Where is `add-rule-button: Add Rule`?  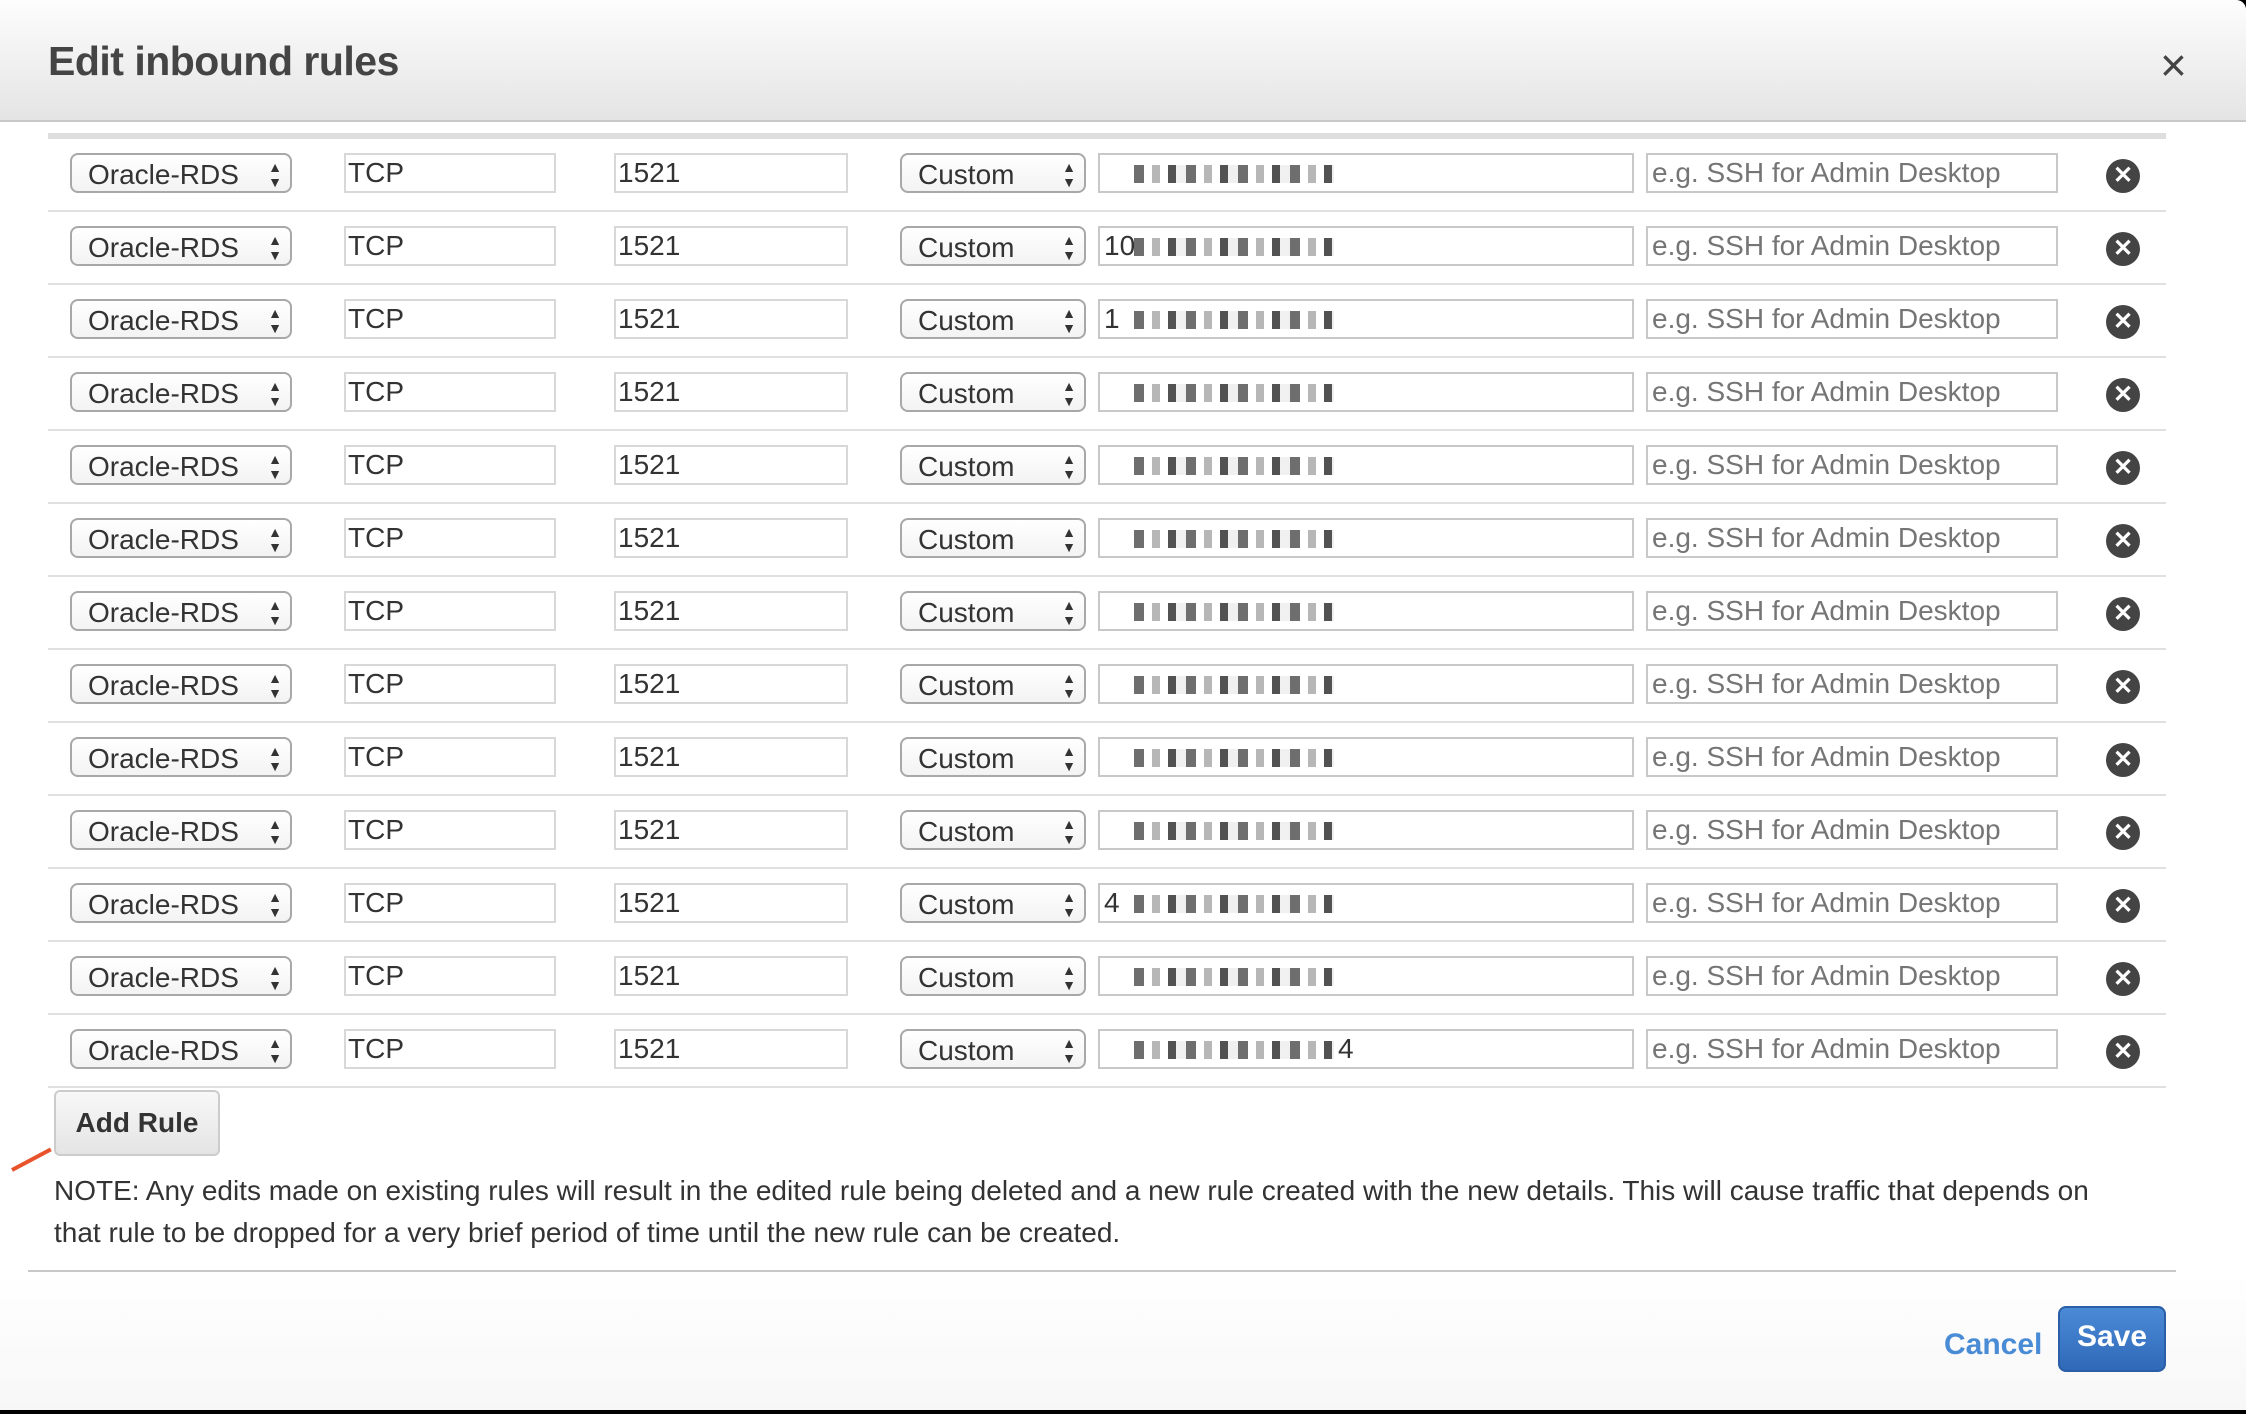
add-rule-button: Add Rule is located at coordinates (137, 1123).